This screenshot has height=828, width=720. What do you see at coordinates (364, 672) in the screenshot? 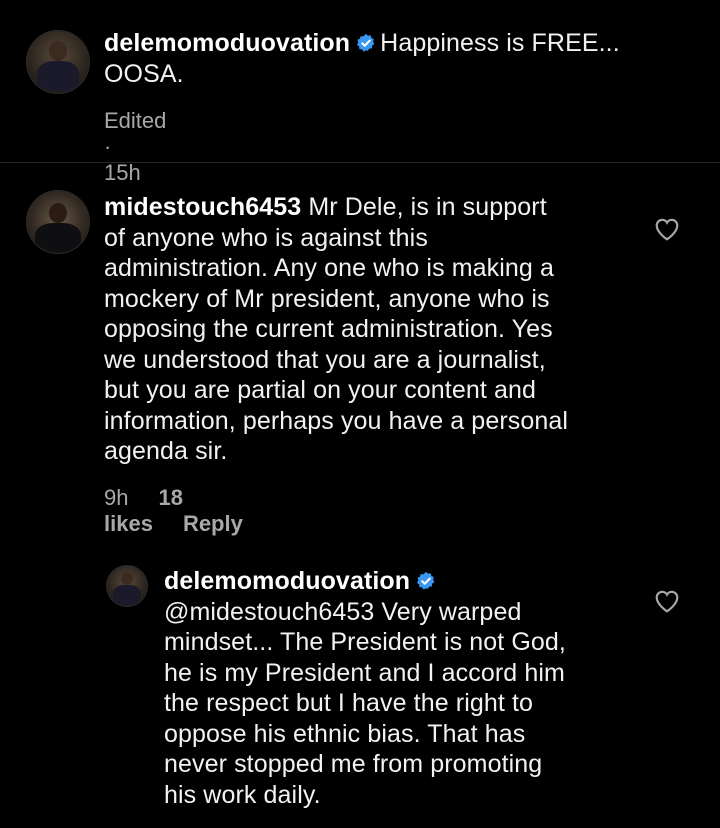
I see `reply-line: he is my President and I accord him` at bounding box center [364, 672].